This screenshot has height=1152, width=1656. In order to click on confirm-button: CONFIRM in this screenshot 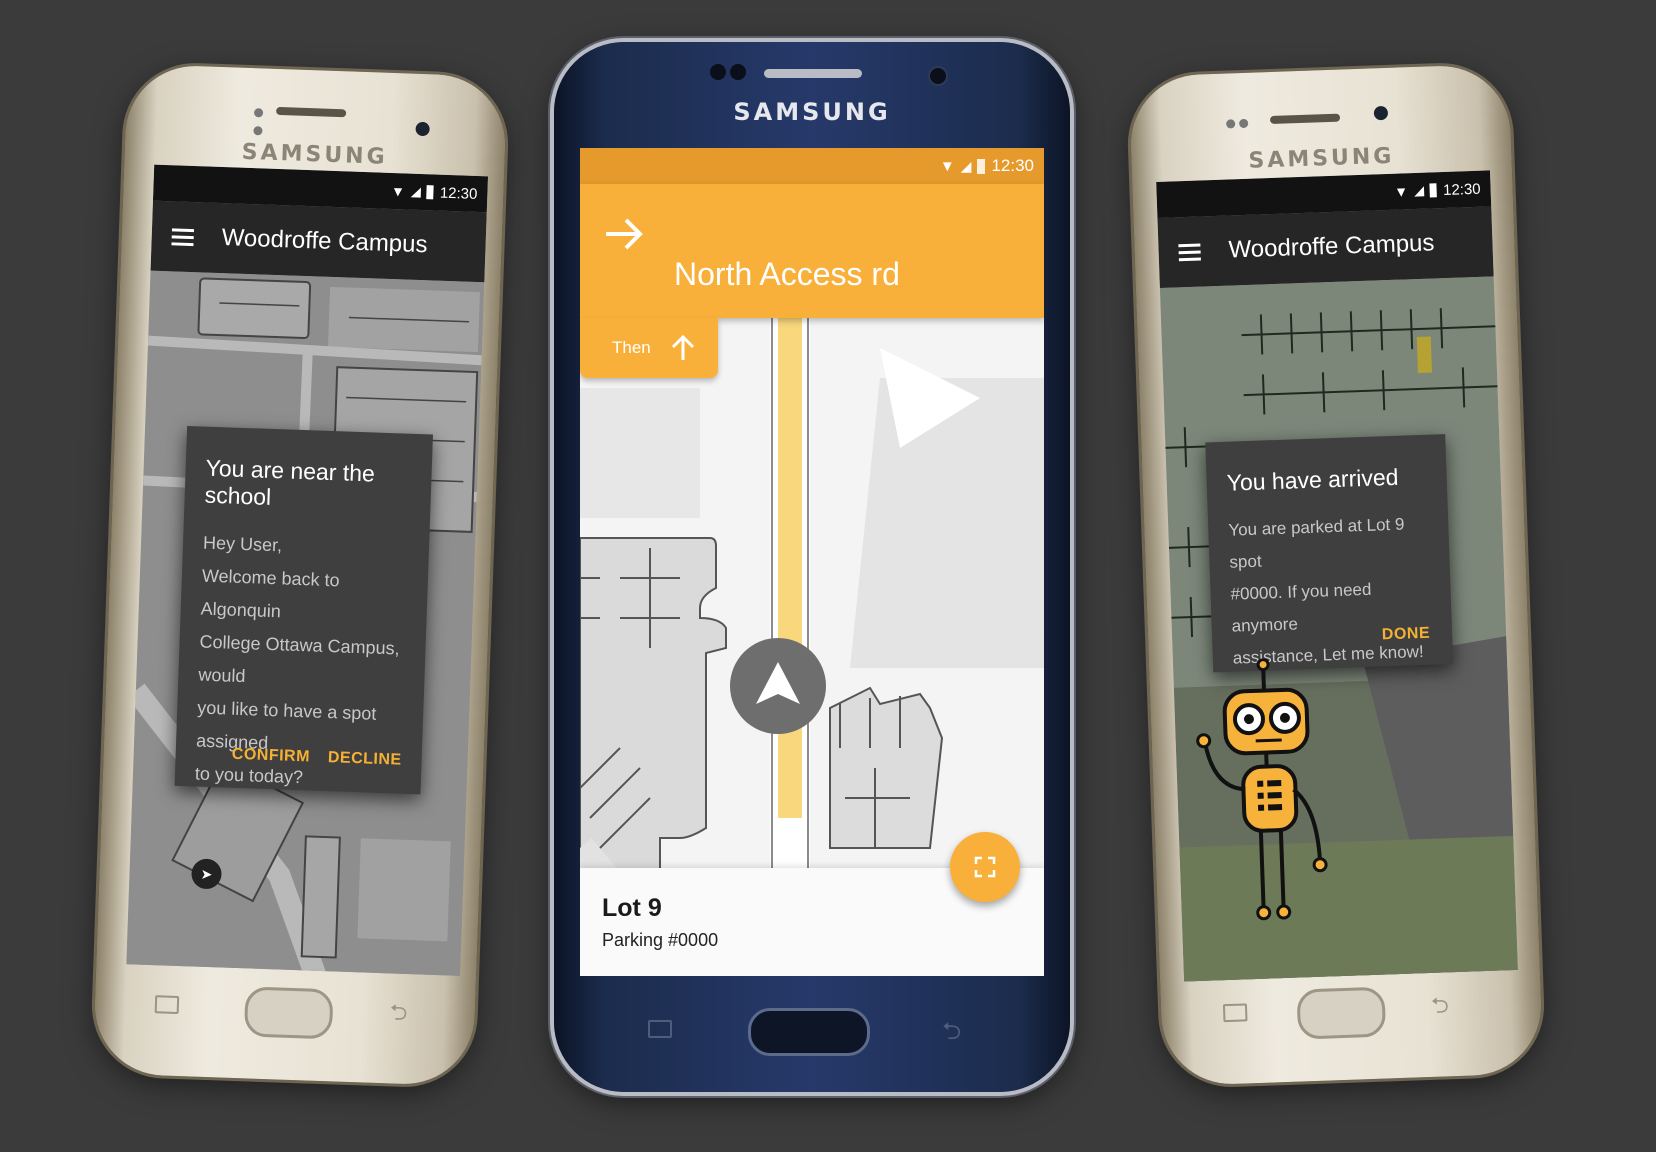, I will do `click(271, 756)`.